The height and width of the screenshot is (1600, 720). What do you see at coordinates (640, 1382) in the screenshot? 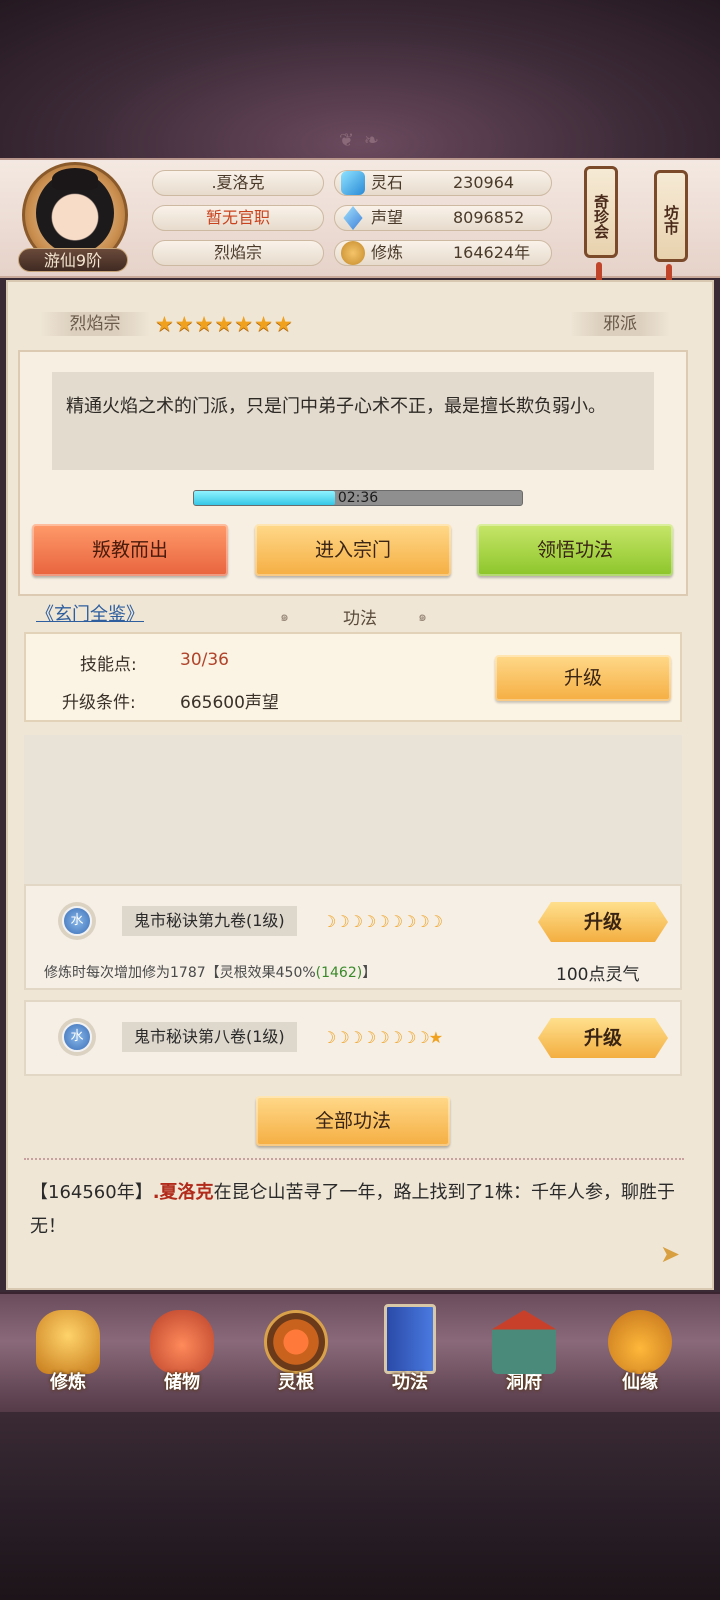
I see `nav-label: 仙缘` at bounding box center [640, 1382].